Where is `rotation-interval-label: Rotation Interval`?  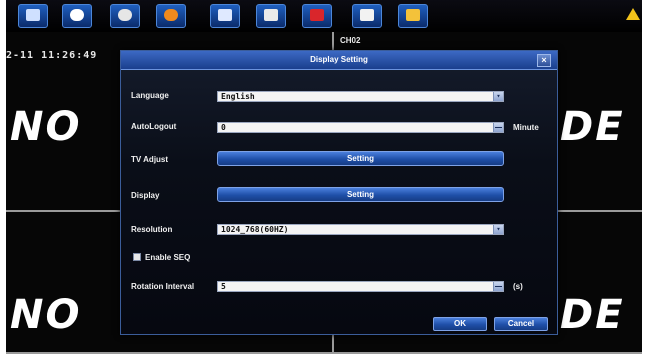 rotation-interval-label: Rotation Interval is located at coordinates (163, 286).